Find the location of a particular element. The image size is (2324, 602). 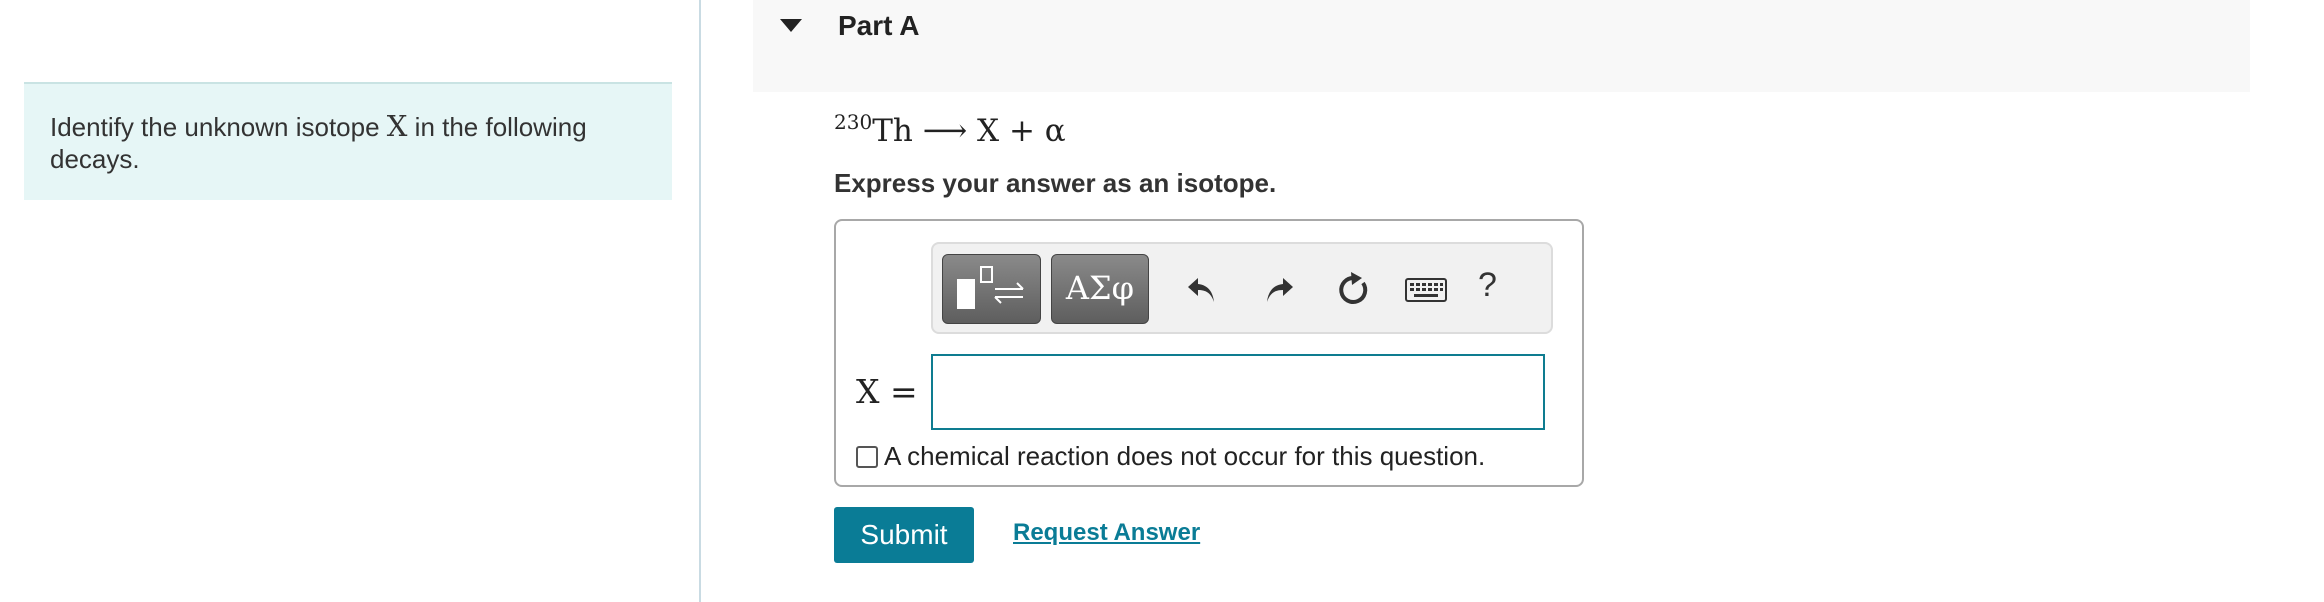

template-icon is located at coordinates (990, 287).